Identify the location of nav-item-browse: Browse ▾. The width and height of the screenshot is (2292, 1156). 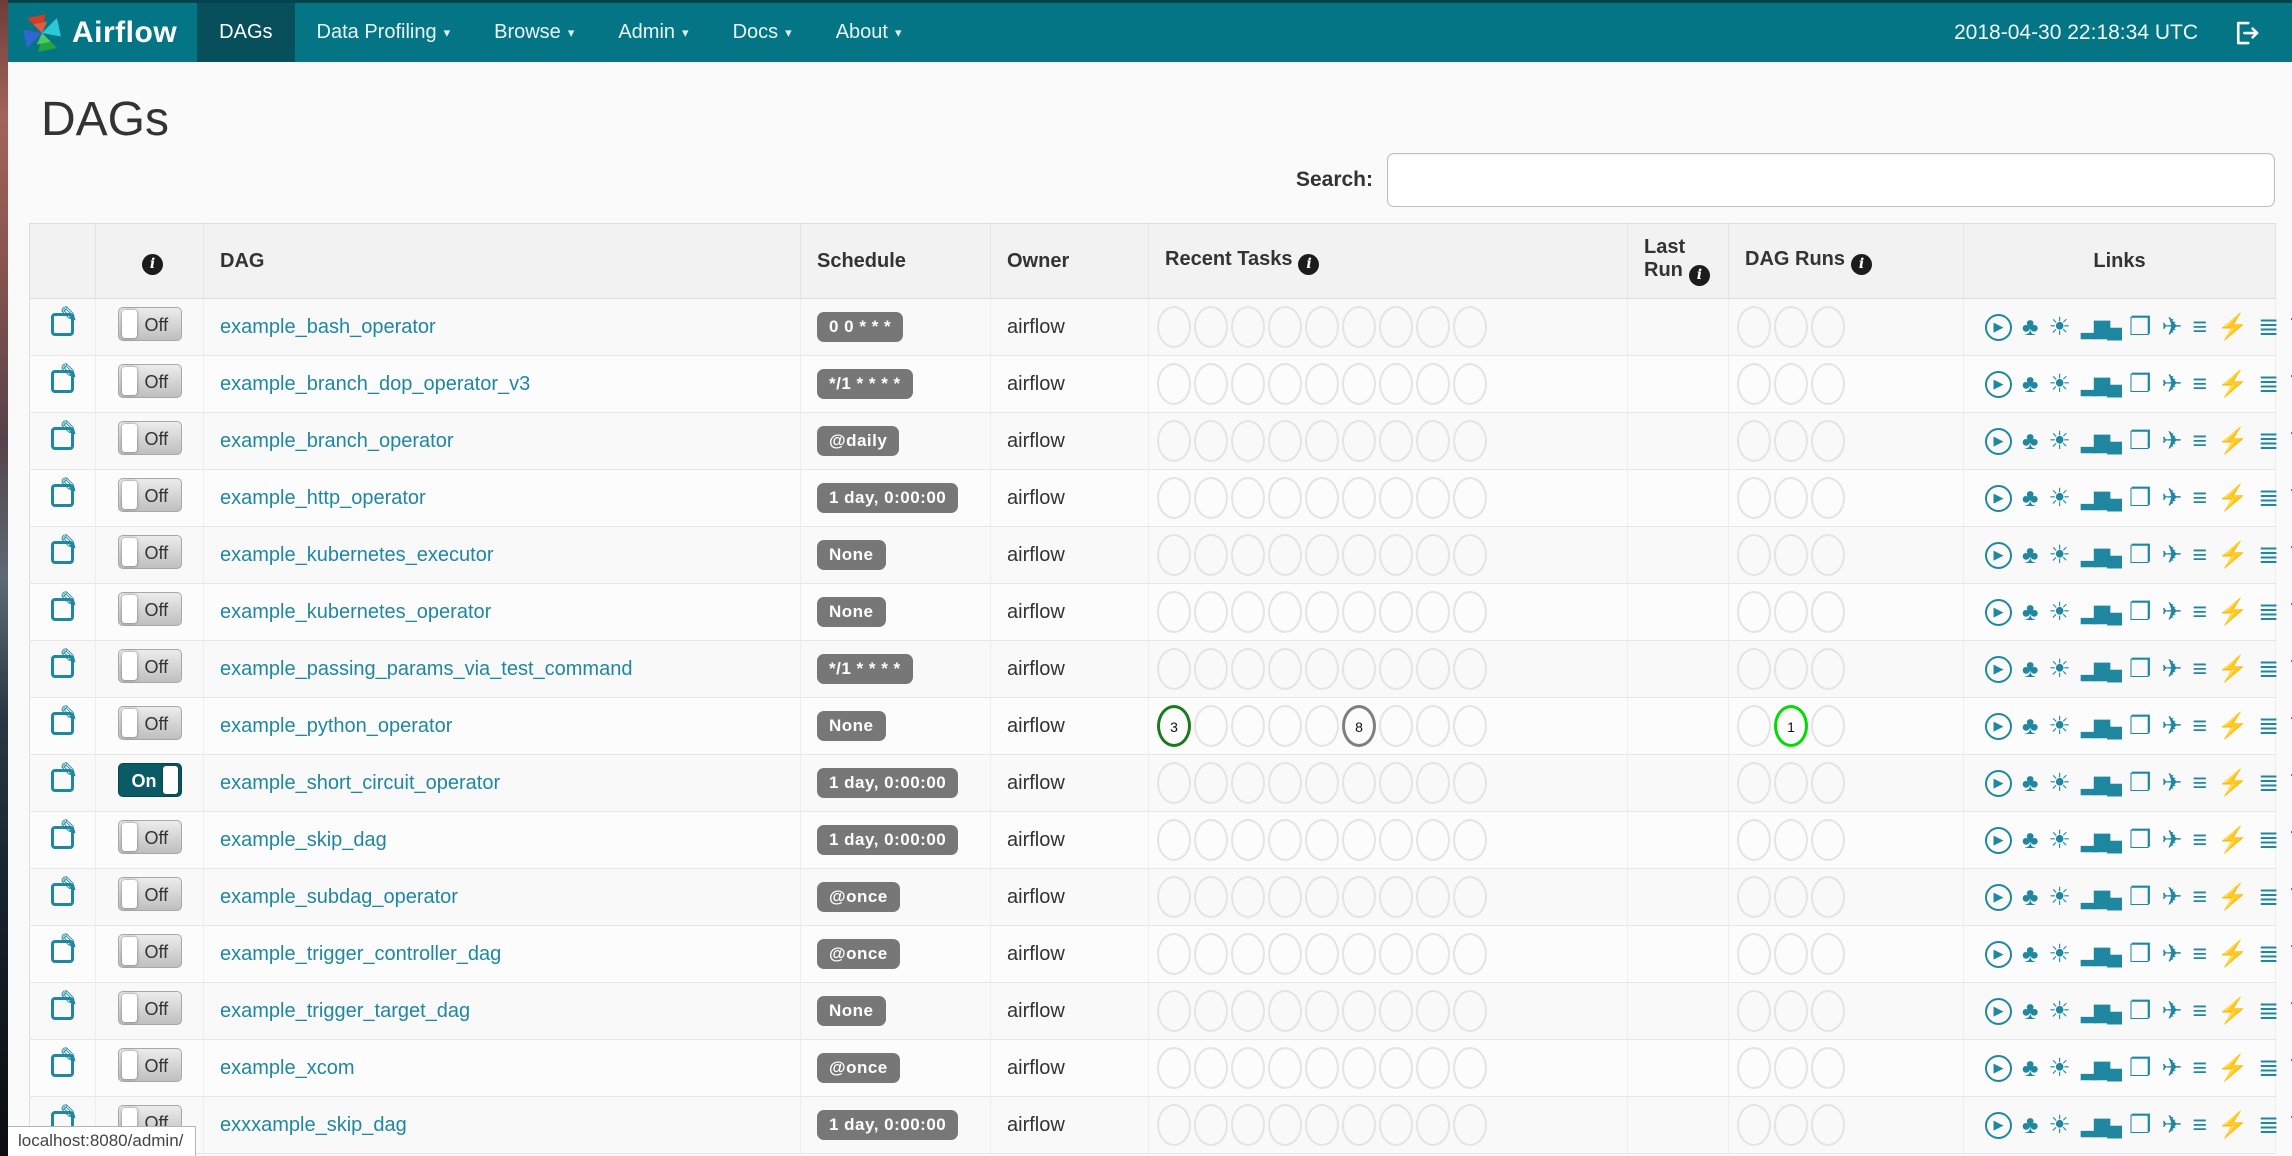
(534, 32).